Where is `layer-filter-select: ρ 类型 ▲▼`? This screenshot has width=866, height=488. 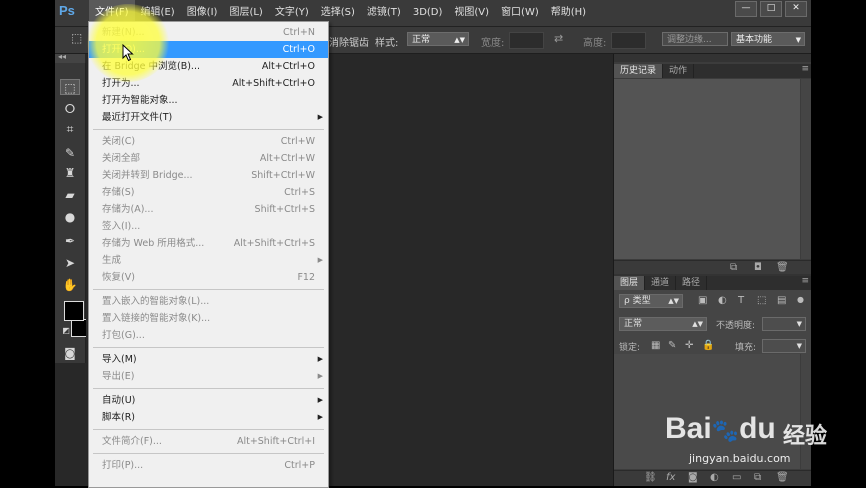
layer-filter-select: ρ 类型 ▲▼ is located at coordinates (651, 301).